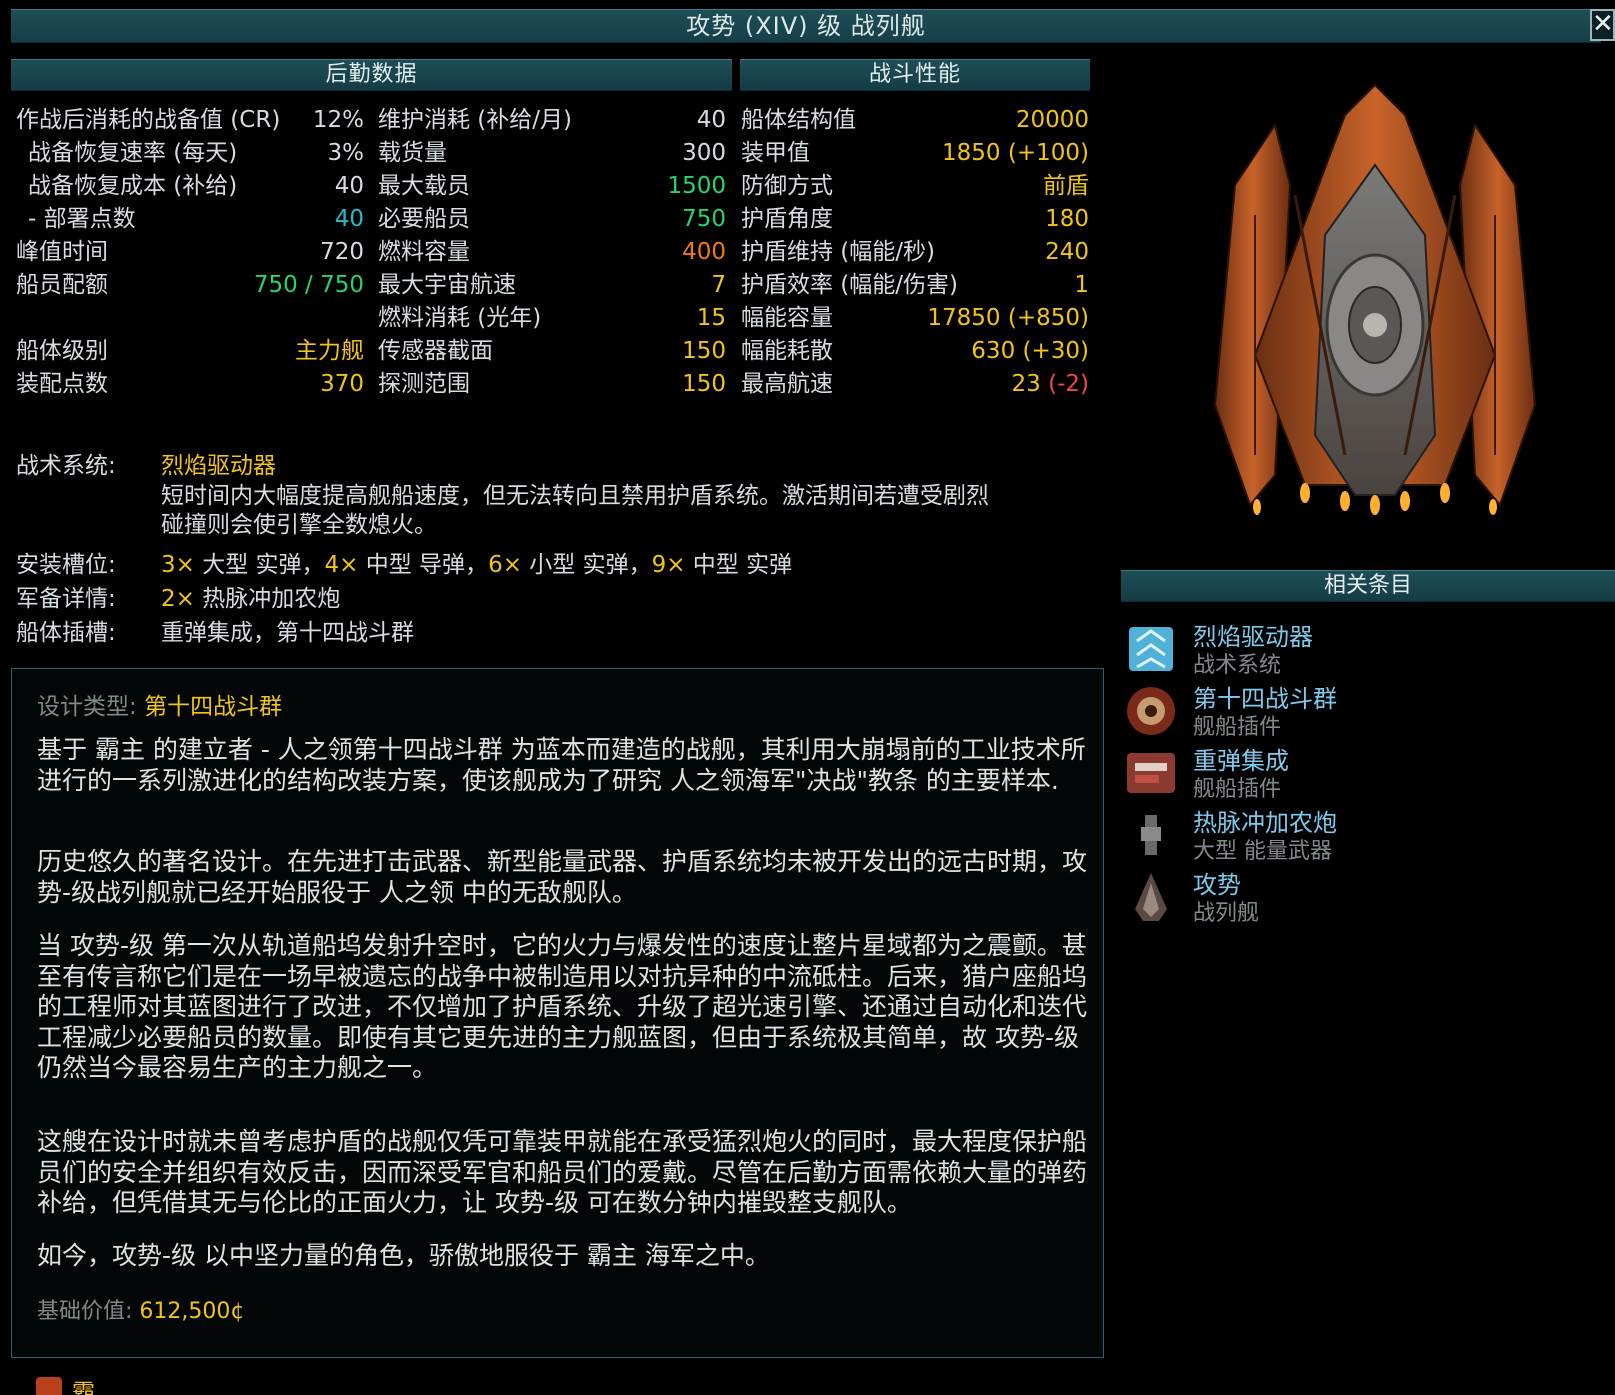 The height and width of the screenshot is (1395, 1615). Describe the element at coordinates (403, 1255) in the screenshot. I see `lore-paragraph-5: 如今，攻势-级 以中坚力量的角色，骄傲地服役于 霸主 海军之中。` at that location.